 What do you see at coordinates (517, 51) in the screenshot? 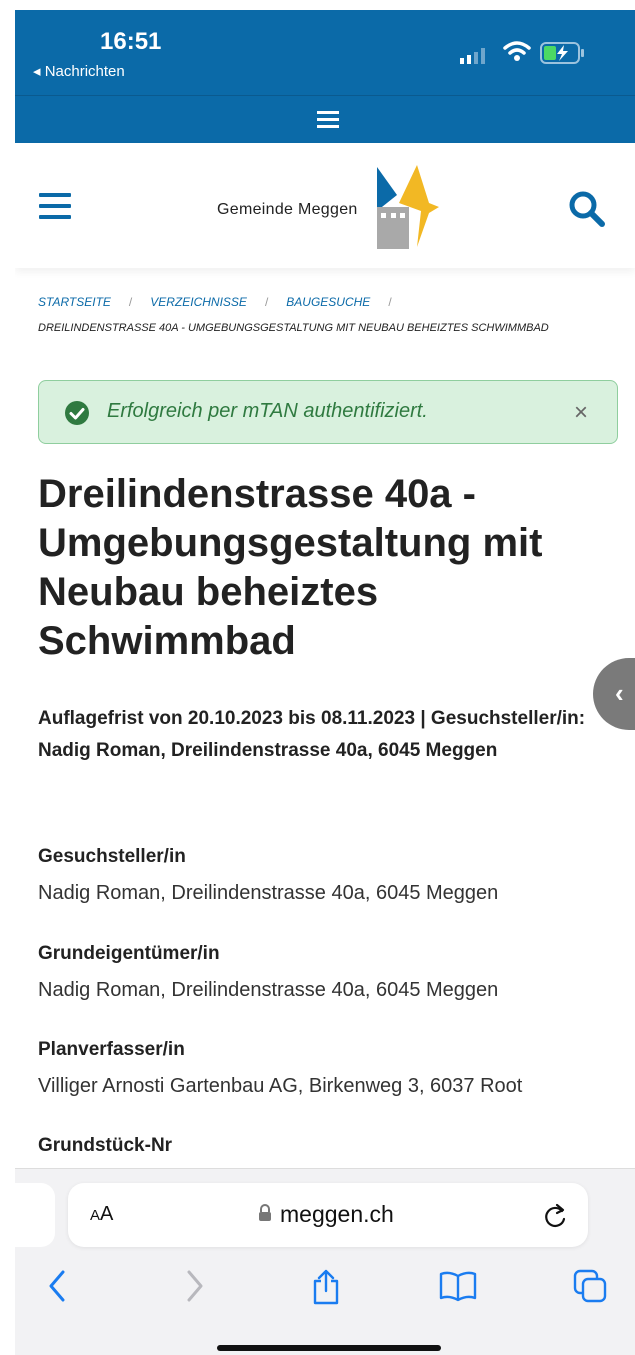
I see `wifi-icon` at bounding box center [517, 51].